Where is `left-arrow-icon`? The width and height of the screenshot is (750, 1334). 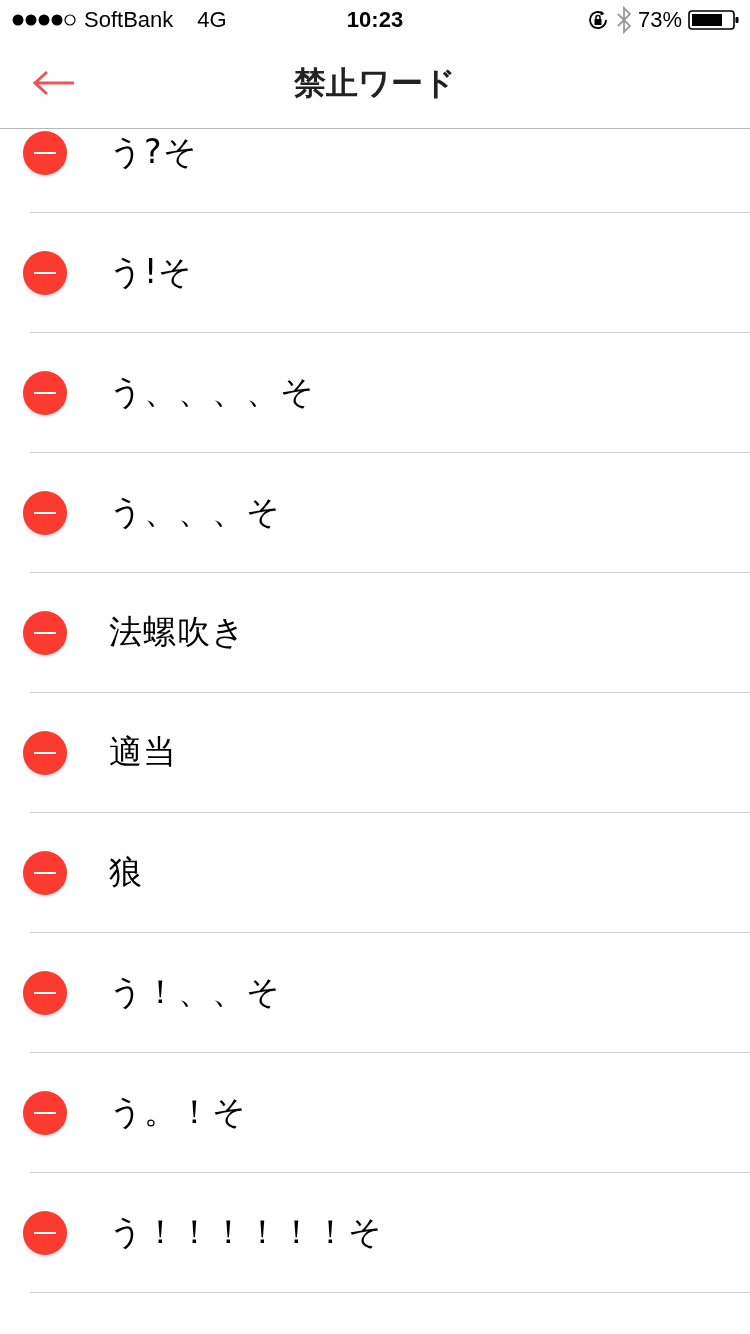 left-arrow-icon is located at coordinates (54, 83).